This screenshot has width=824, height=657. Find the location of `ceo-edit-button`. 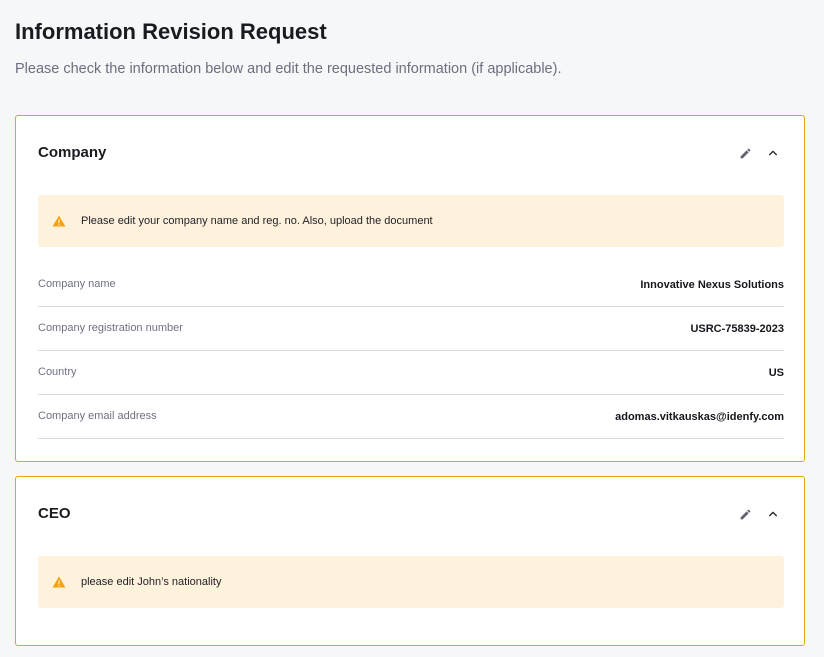

ceo-edit-button is located at coordinates (745, 514).